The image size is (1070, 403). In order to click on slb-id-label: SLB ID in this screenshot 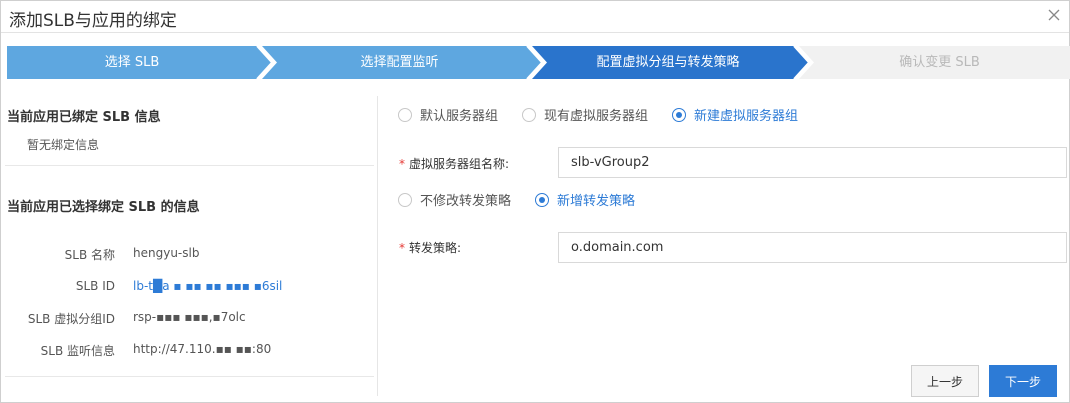, I will do `click(95, 286)`.